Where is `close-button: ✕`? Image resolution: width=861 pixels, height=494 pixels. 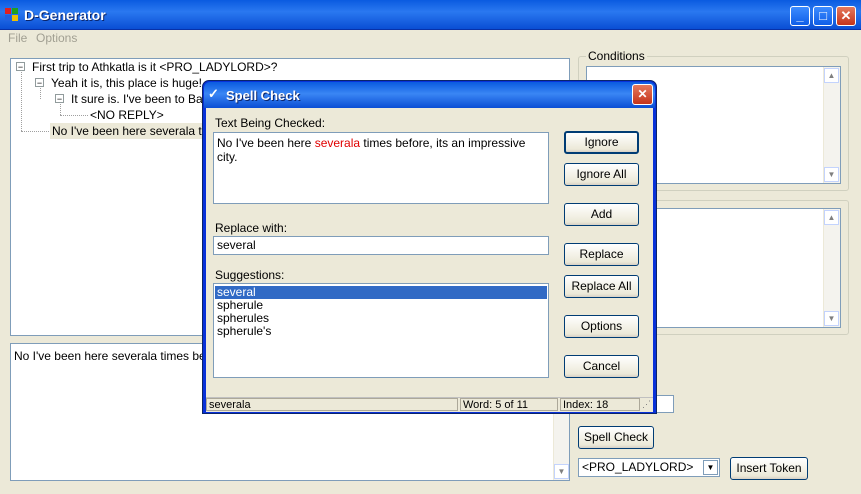 close-button: ✕ is located at coordinates (846, 16).